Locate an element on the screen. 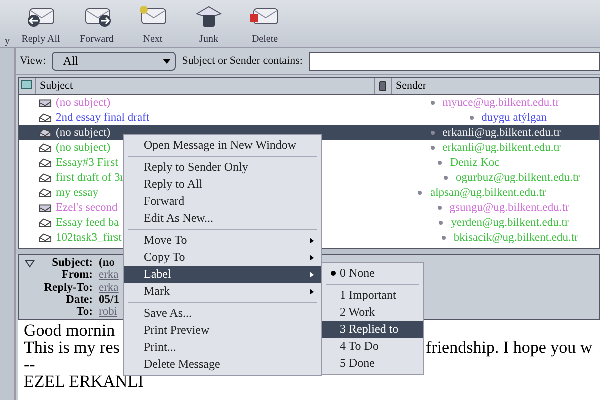 This screenshot has width=600, height=400. thread-column-header is located at coordinates (27, 86).